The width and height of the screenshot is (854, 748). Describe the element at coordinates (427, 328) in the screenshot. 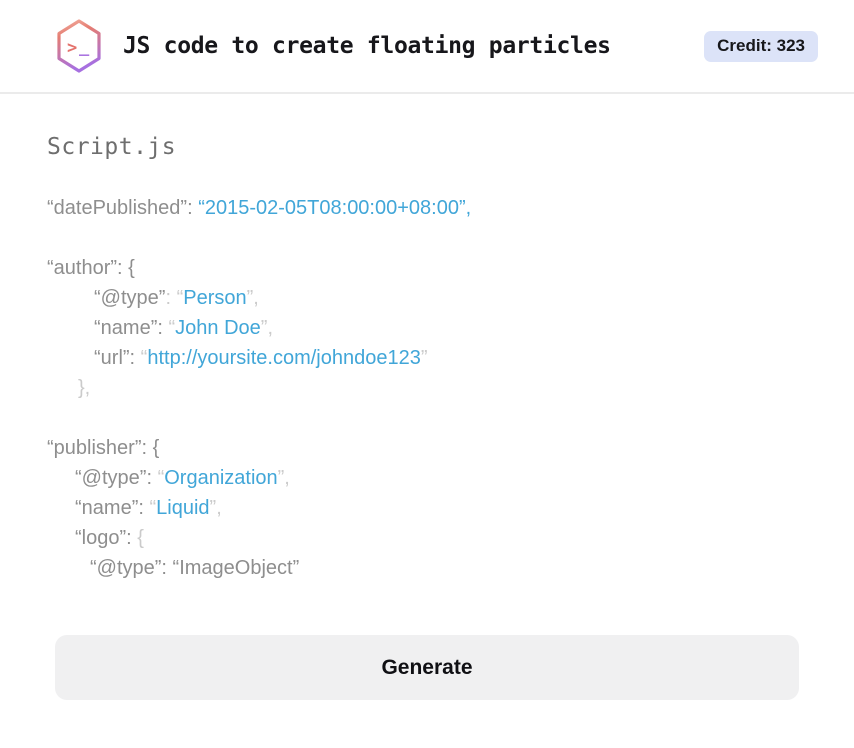

I see `code-line: “name”: “John Doe”,` at that location.